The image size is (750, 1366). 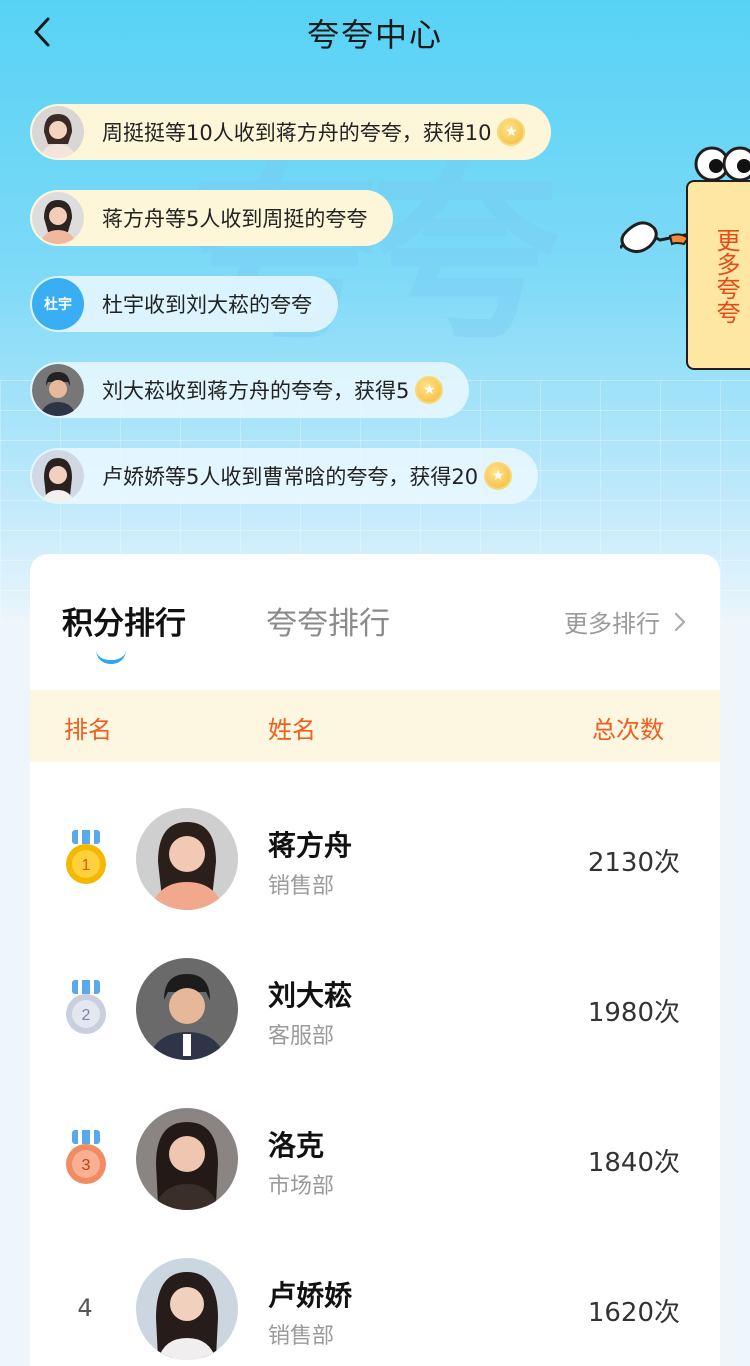 I want to click on table-row: 2 刘大菘 客服部 1980次, so click(x=375, y=1009).